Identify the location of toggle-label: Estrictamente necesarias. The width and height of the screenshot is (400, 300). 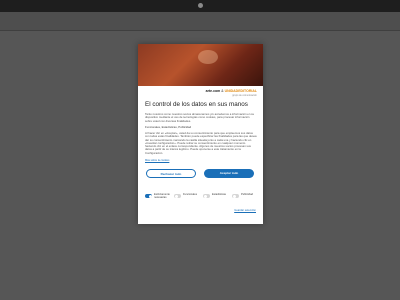
(162, 196).